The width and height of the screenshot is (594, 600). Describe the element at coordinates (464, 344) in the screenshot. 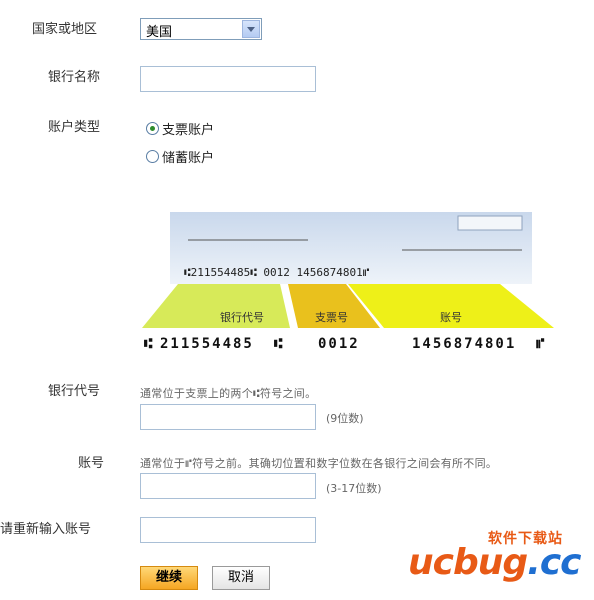

I see `account-number: 1456874801` at that location.